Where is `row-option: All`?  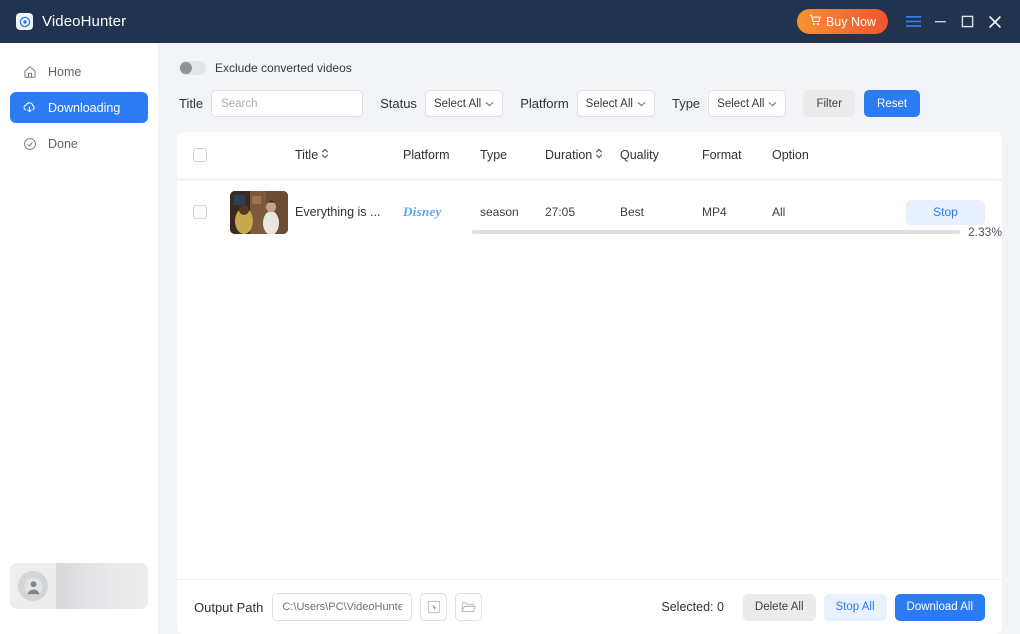
row-option: All is located at coordinates (779, 212).